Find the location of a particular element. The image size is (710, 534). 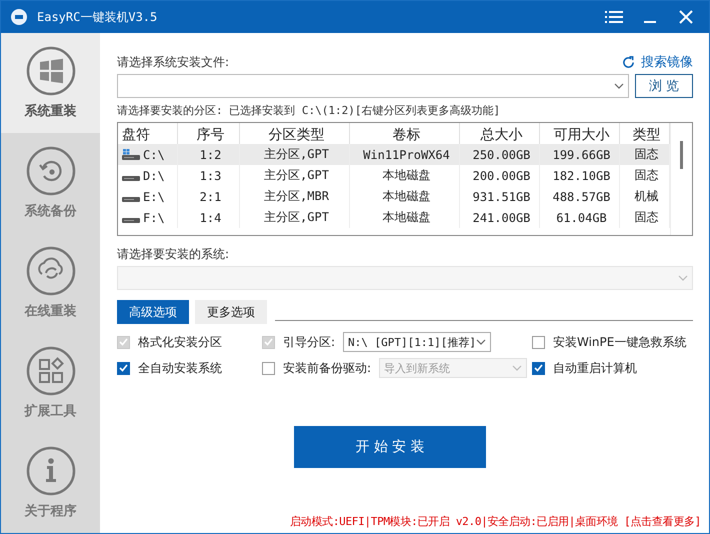

sidebar-item: 系统重装 is located at coordinates (50, 83).